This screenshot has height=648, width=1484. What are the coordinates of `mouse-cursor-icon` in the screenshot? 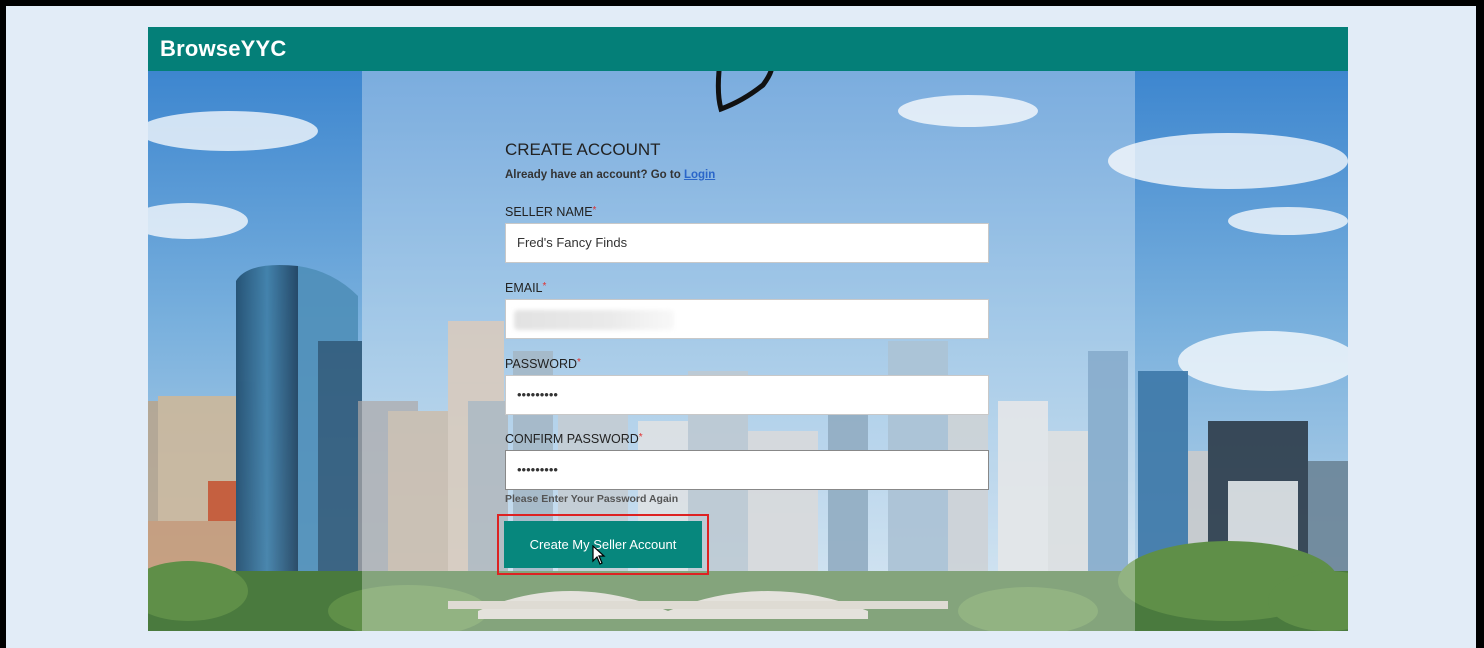 It's located at (599, 555).